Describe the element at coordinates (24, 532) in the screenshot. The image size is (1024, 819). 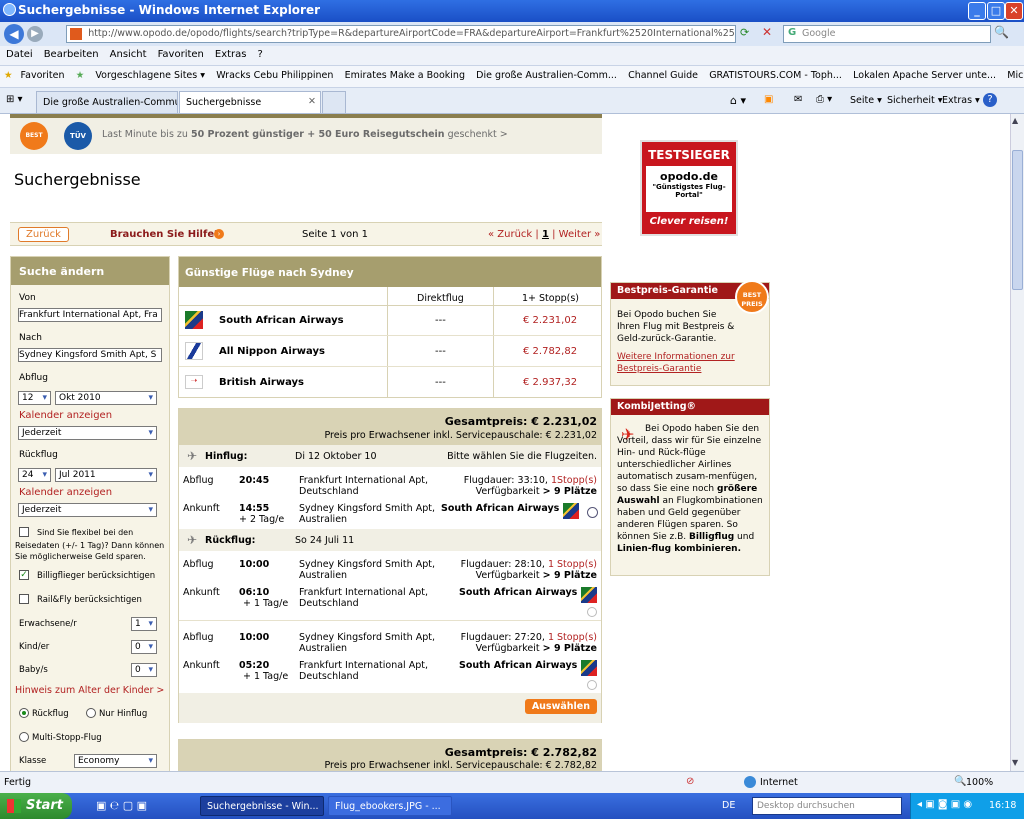
I see `flex-checkbox` at that location.